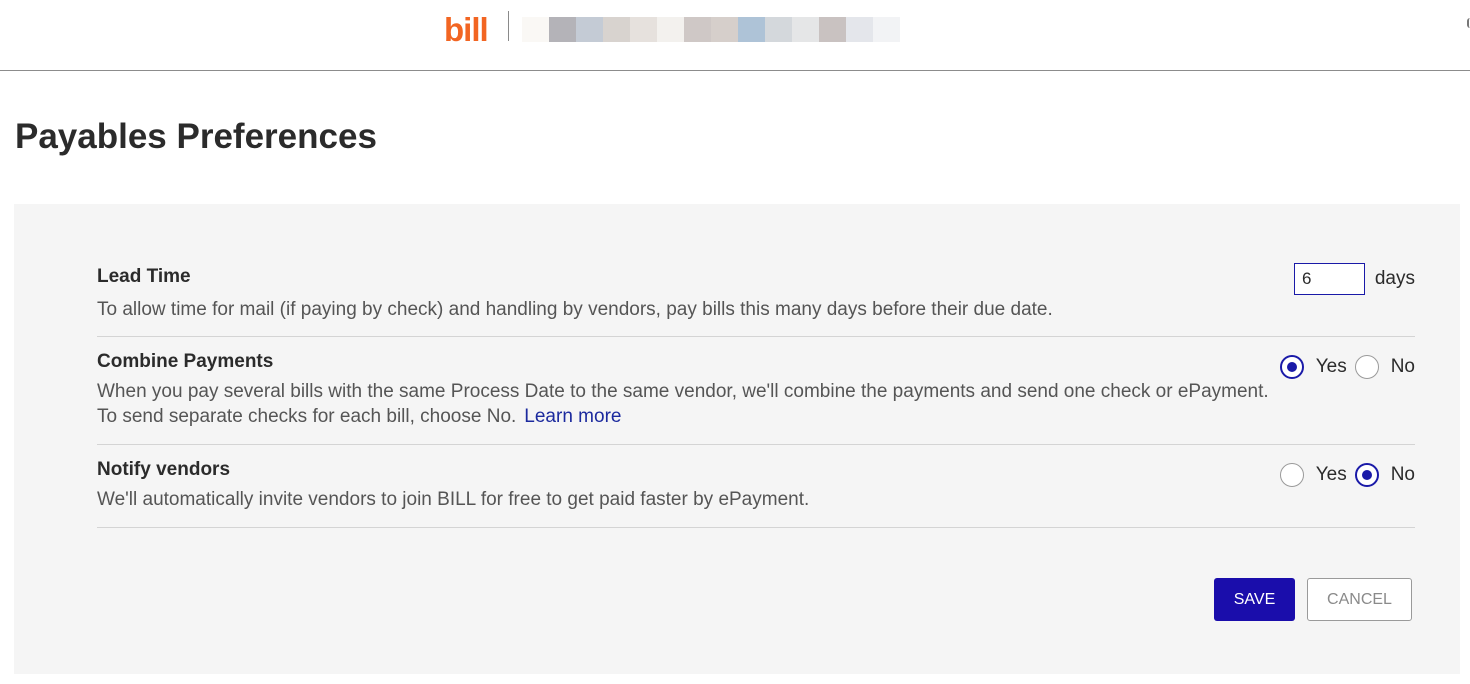 The height and width of the screenshot is (684, 1470). What do you see at coordinates (144, 276) in the screenshot?
I see `lead-time-title: Lead Time` at bounding box center [144, 276].